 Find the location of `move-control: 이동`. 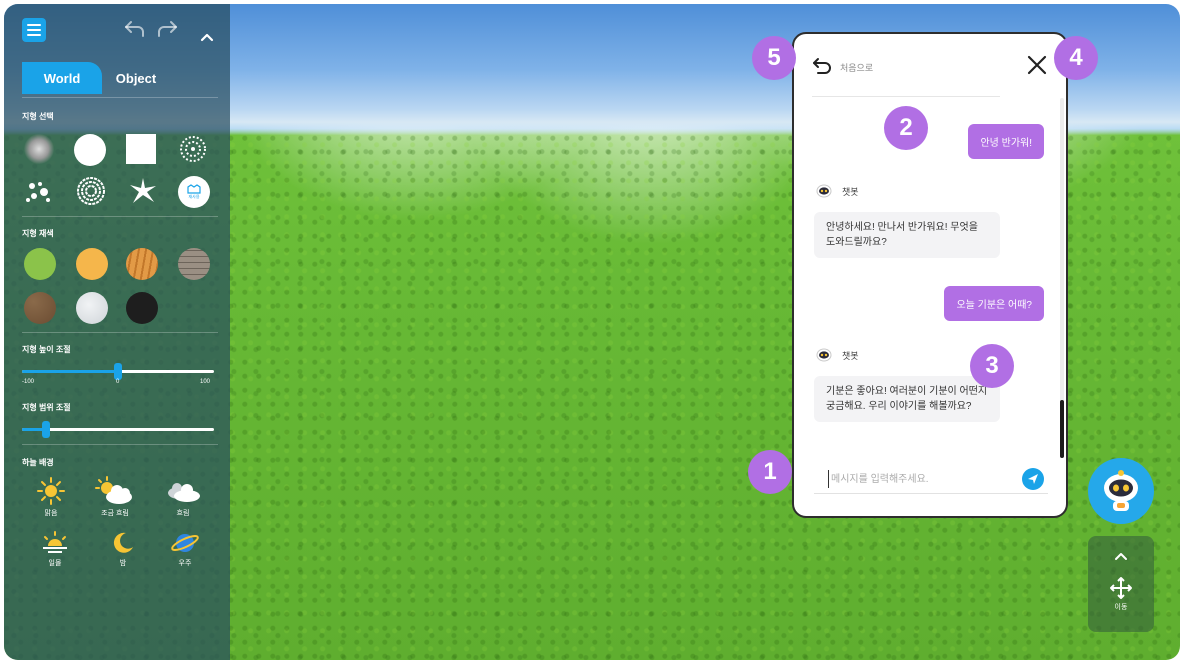

move-control: 이동 is located at coordinates (1121, 584).